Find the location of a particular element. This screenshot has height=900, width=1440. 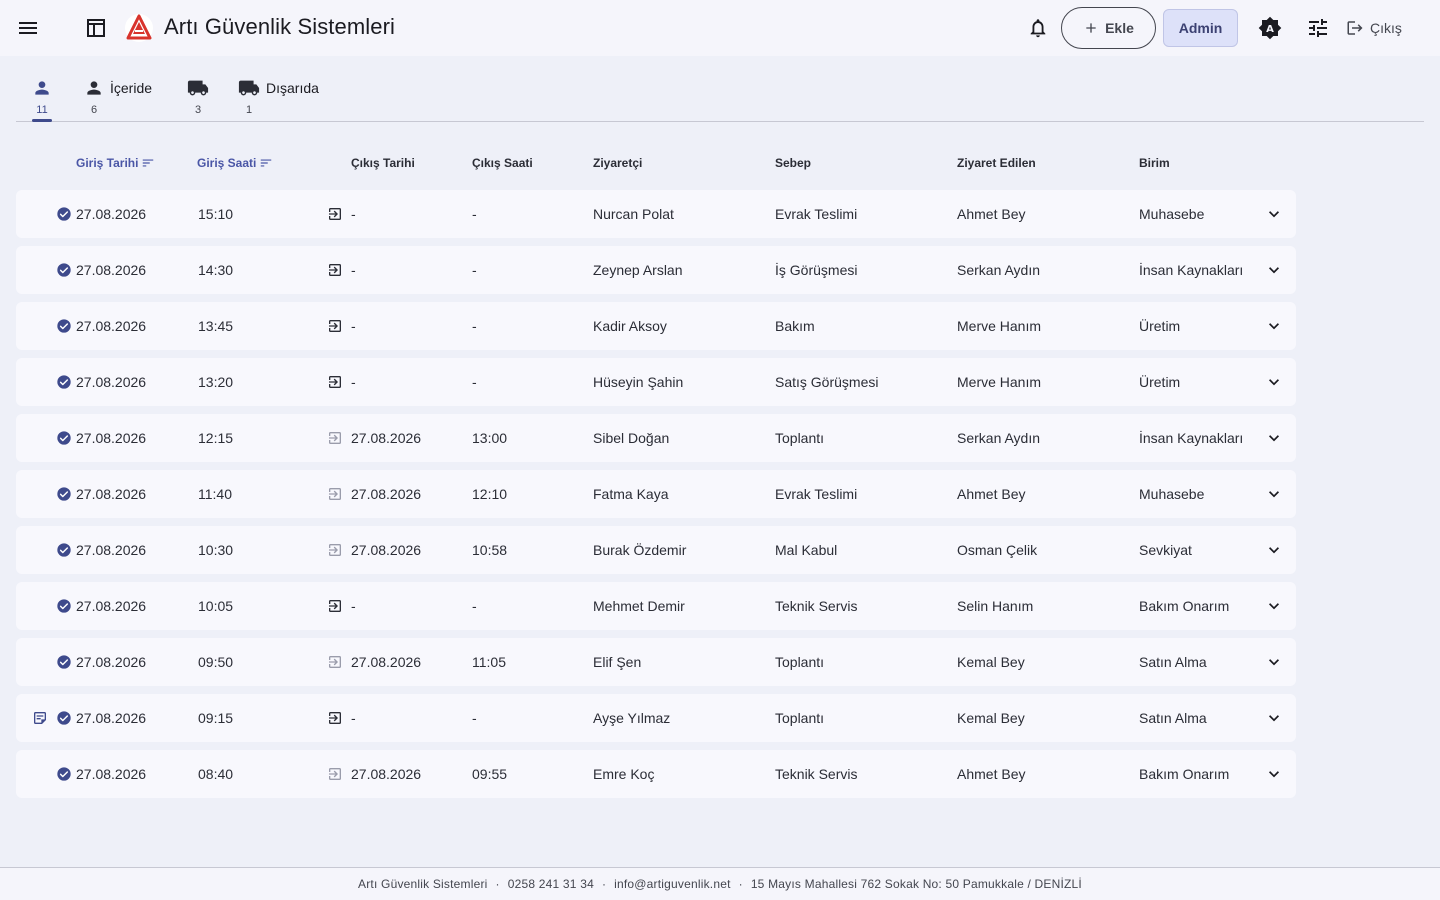

plus-icon is located at coordinates (1091, 28).